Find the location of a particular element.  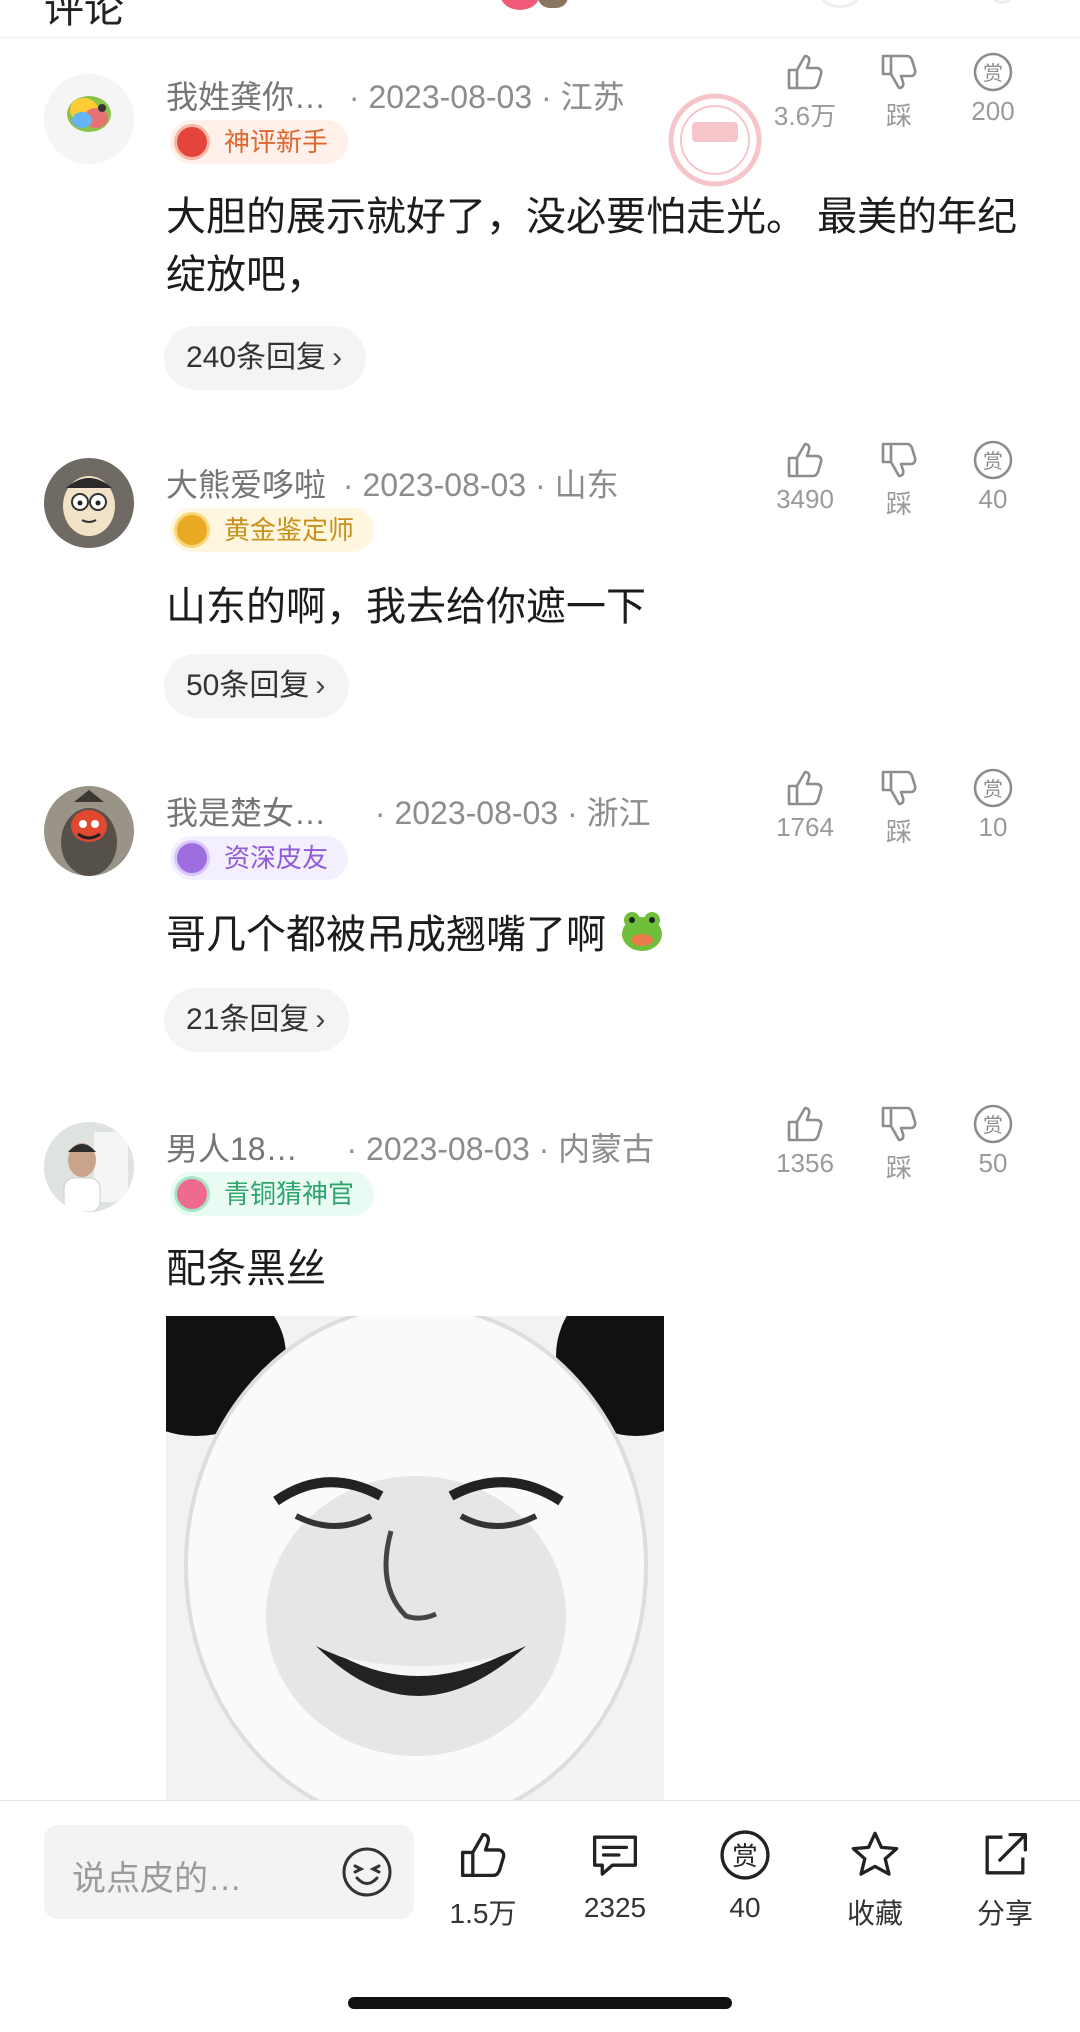

user-level-badge: 神评新手 is located at coordinates (259, 142).